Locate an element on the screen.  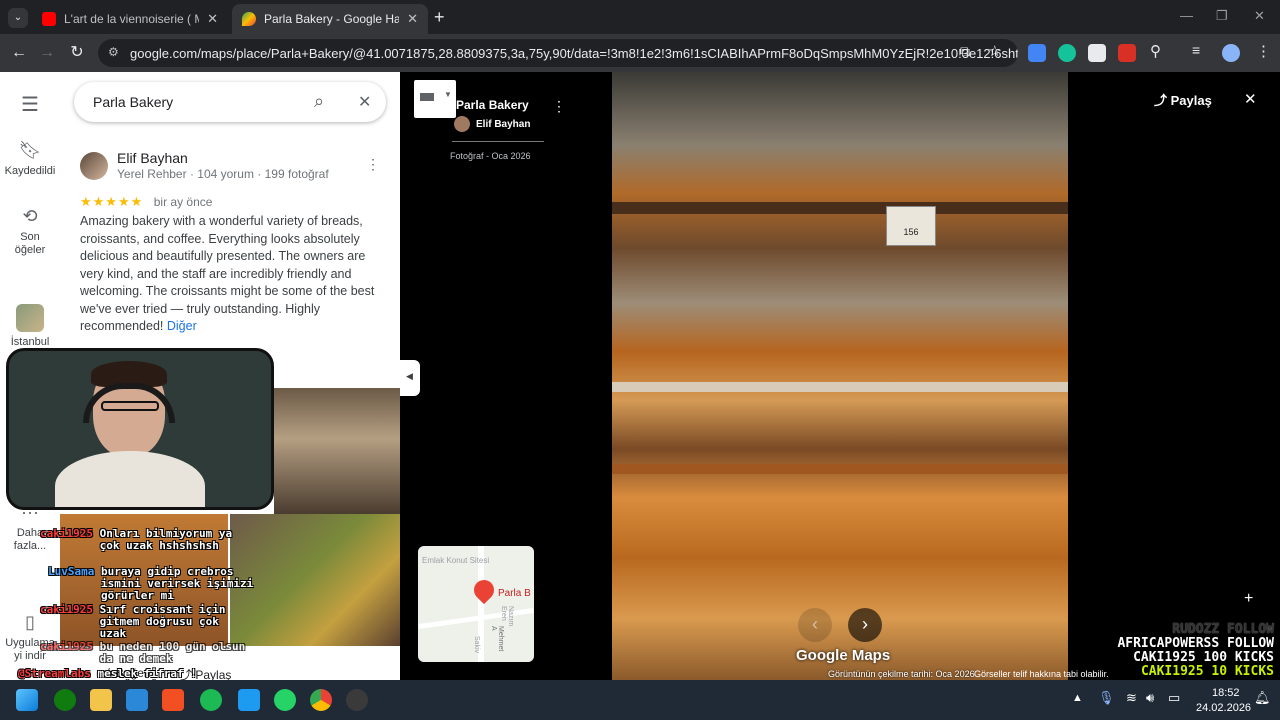
photo-author-name: Elif Bayhan is located at coordinates (503, 124).